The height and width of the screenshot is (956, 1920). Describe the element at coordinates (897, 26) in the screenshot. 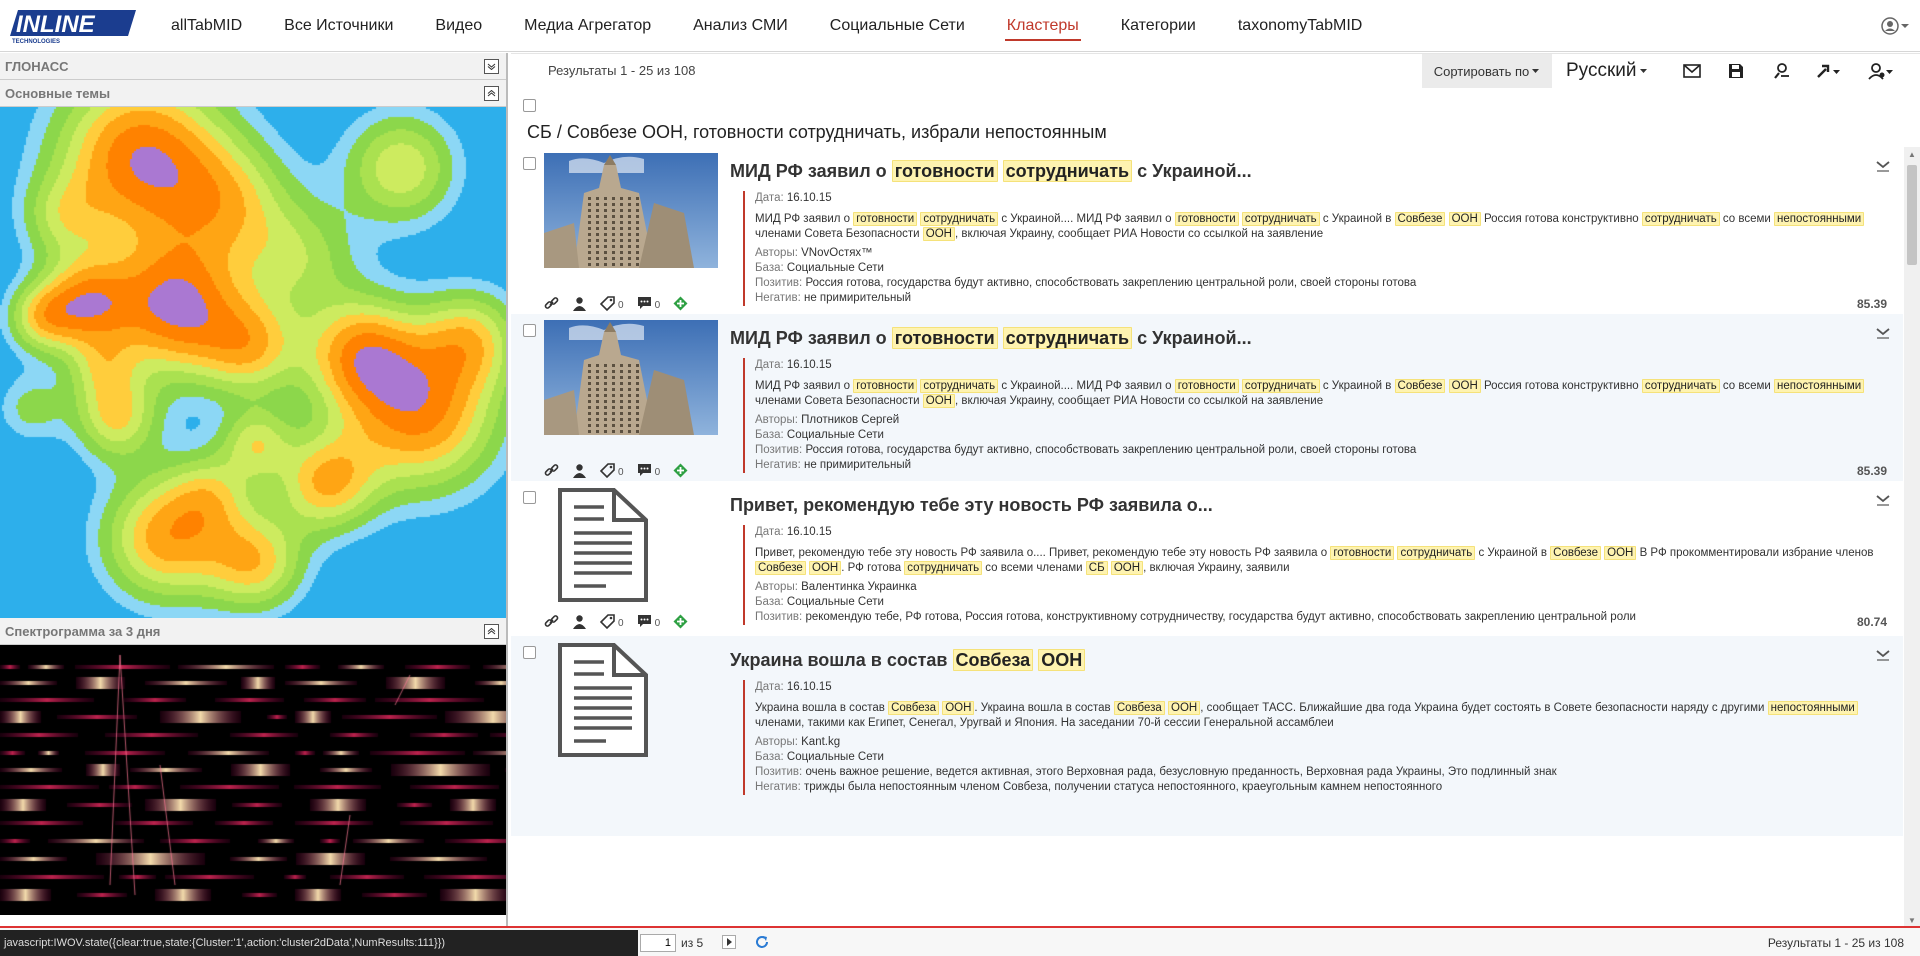

I see `nav-tab: Социальные Сети` at that location.